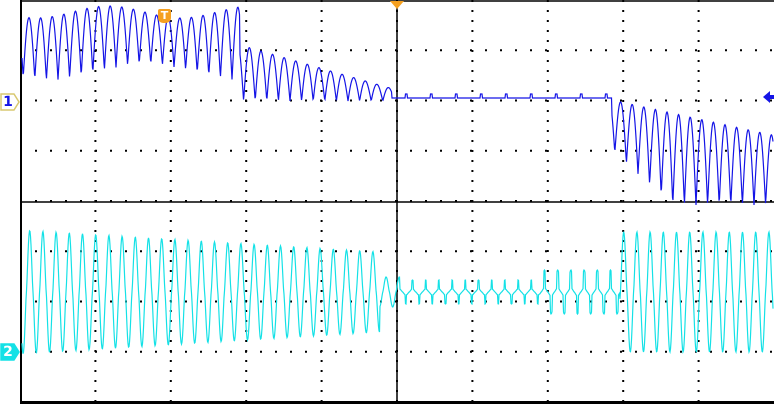 This screenshot has width=774, height=404. What do you see at coordinates (10, 102) in the screenshot?
I see `channel-marker: 1` at bounding box center [10, 102].